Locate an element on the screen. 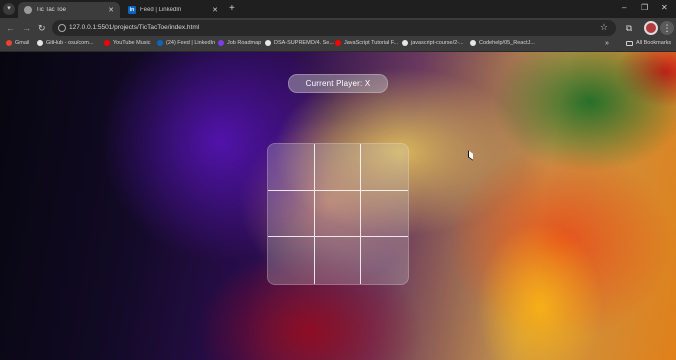  new-tab-button: + is located at coordinates (232, 9).